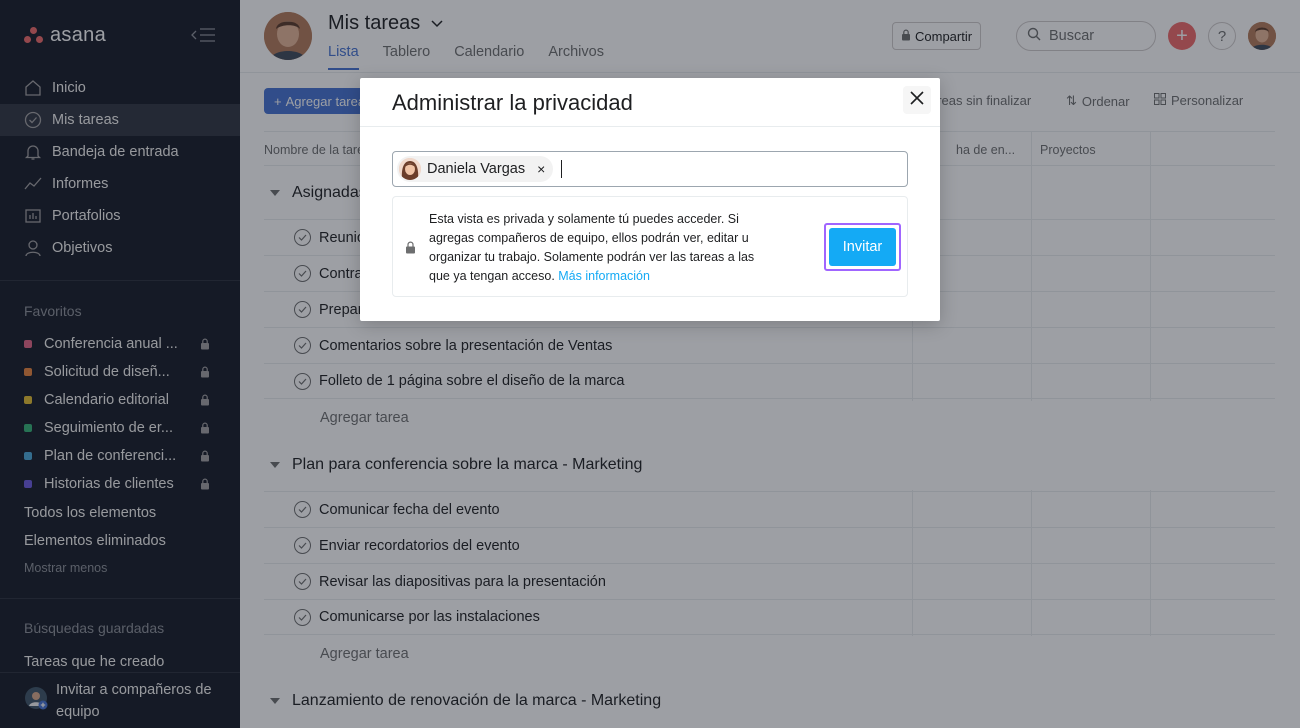 The height and width of the screenshot is (728, 1300). What do you see at coordinates (512, 102) in the screenshot?
I see `dialog-title: Administrar la privacidad` at bounding box center [512, 102].